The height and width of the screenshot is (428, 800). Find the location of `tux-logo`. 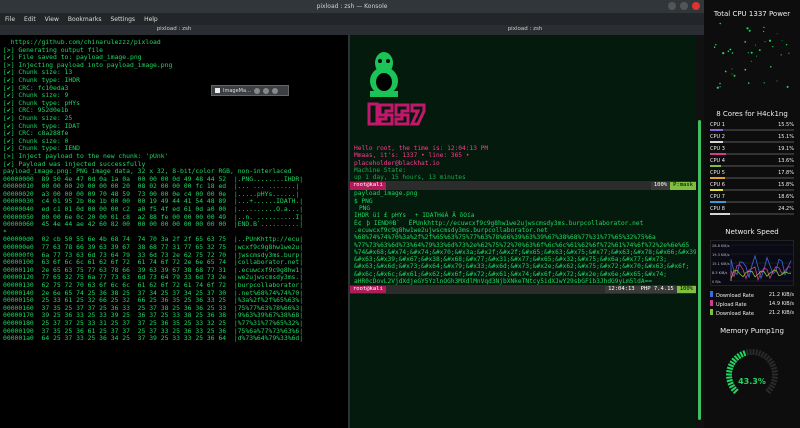

tux-logo is located at coordinates (396, 89).